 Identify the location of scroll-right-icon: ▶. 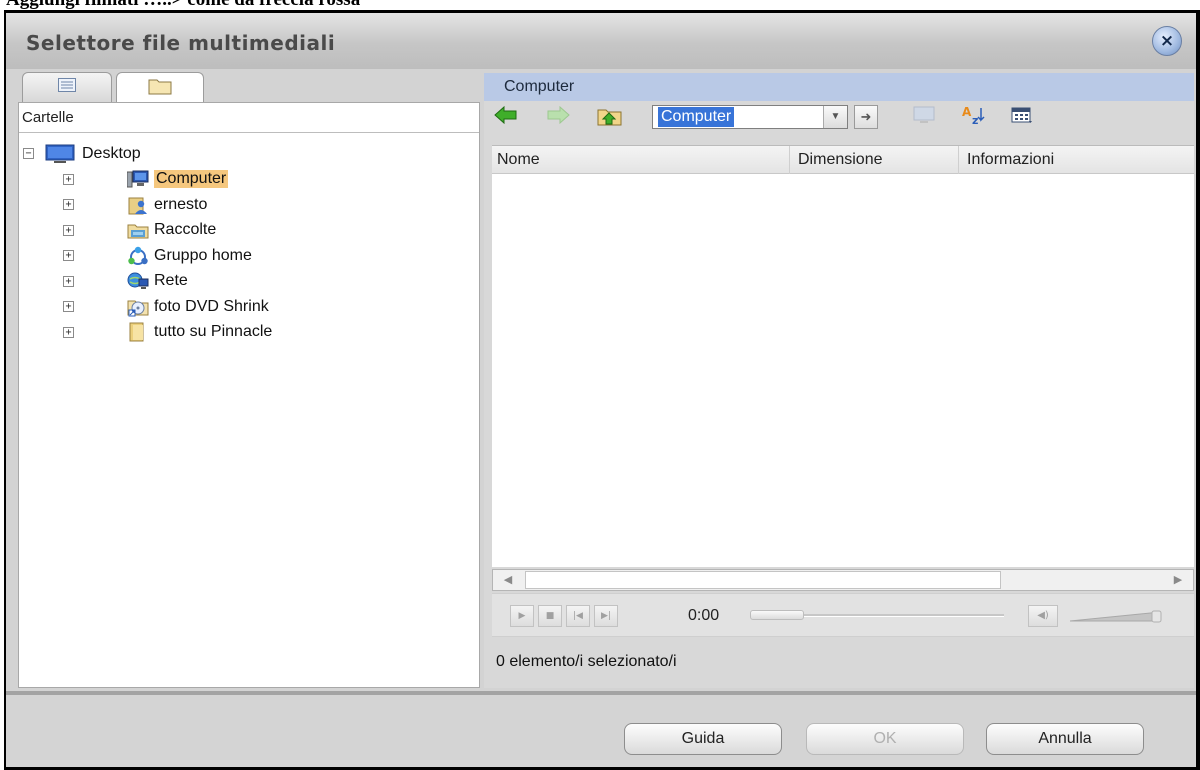
(1178, 580).